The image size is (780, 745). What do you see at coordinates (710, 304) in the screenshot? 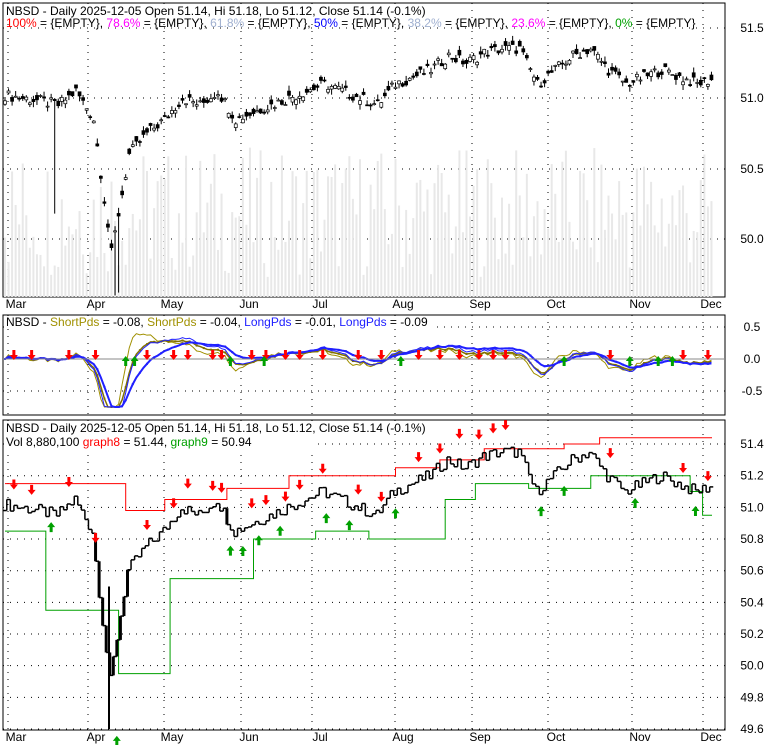
I see `price-xtick: Dec` at bounding box center [710, 304].